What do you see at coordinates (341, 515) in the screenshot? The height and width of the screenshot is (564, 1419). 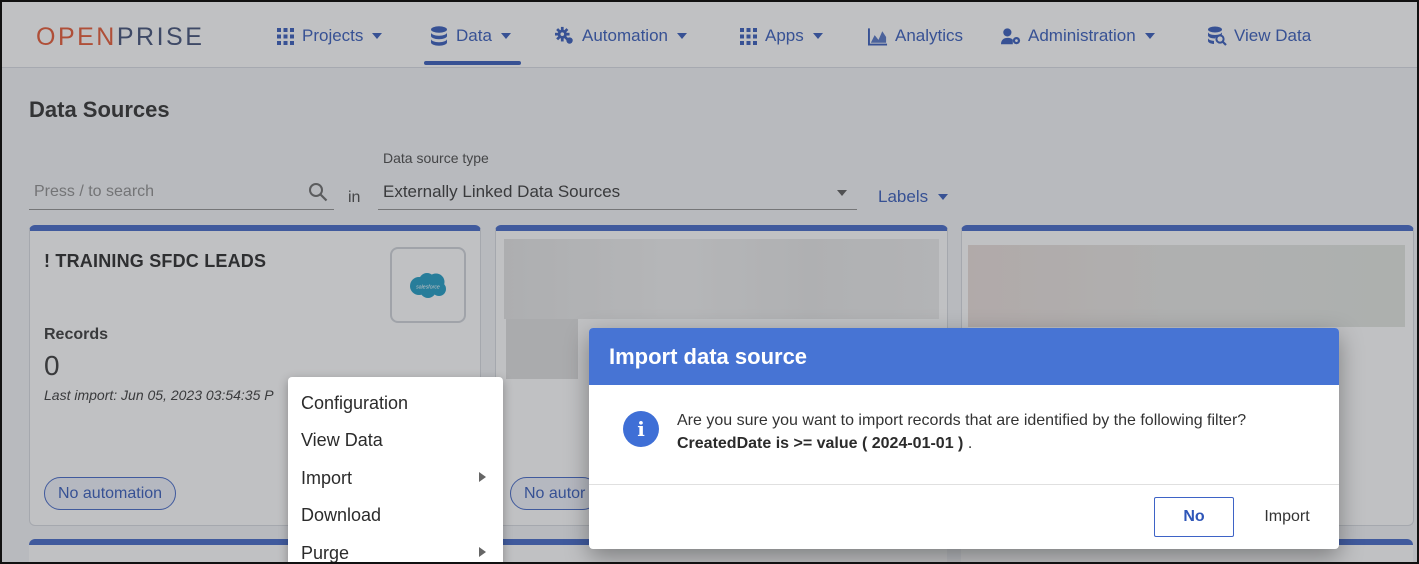 I see `menu-item-download: Download` at bounding box center [341, 515].